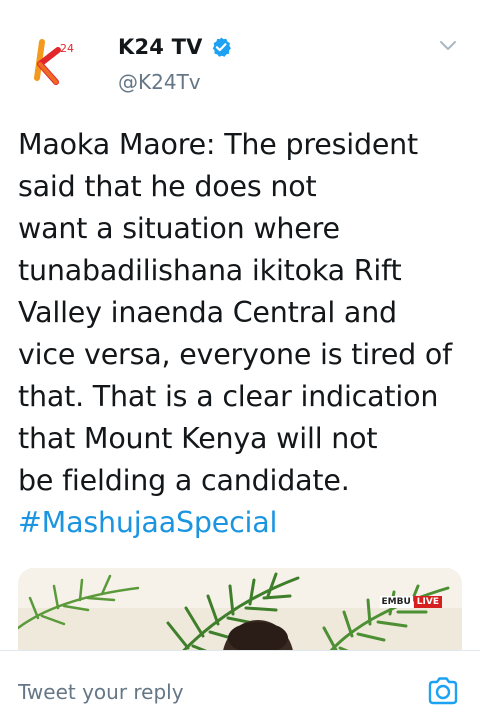 The width and height of the screenshot is (480, 727). I want to click on tweet-line: that Mount Kenya will not, so click(198, 438).